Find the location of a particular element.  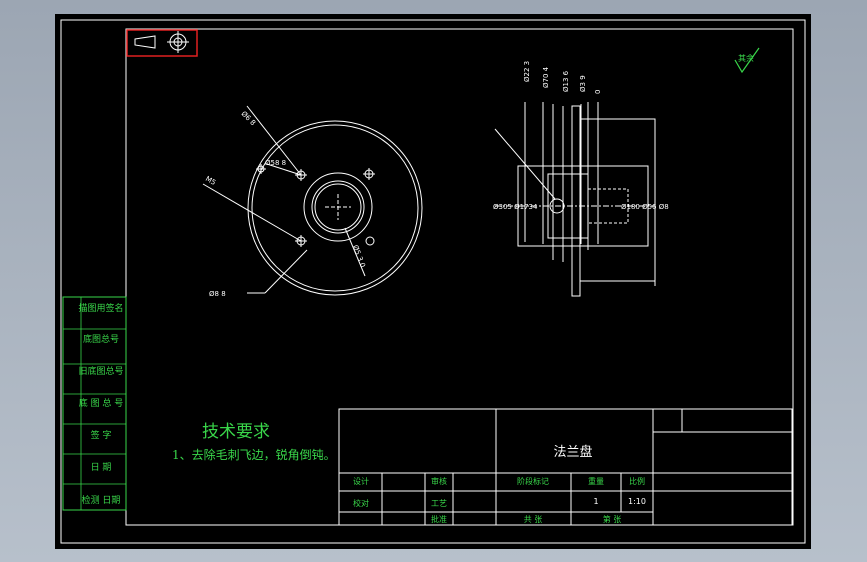

stage-mark-label: 阶段标记 is located at coordinates (533, 481).